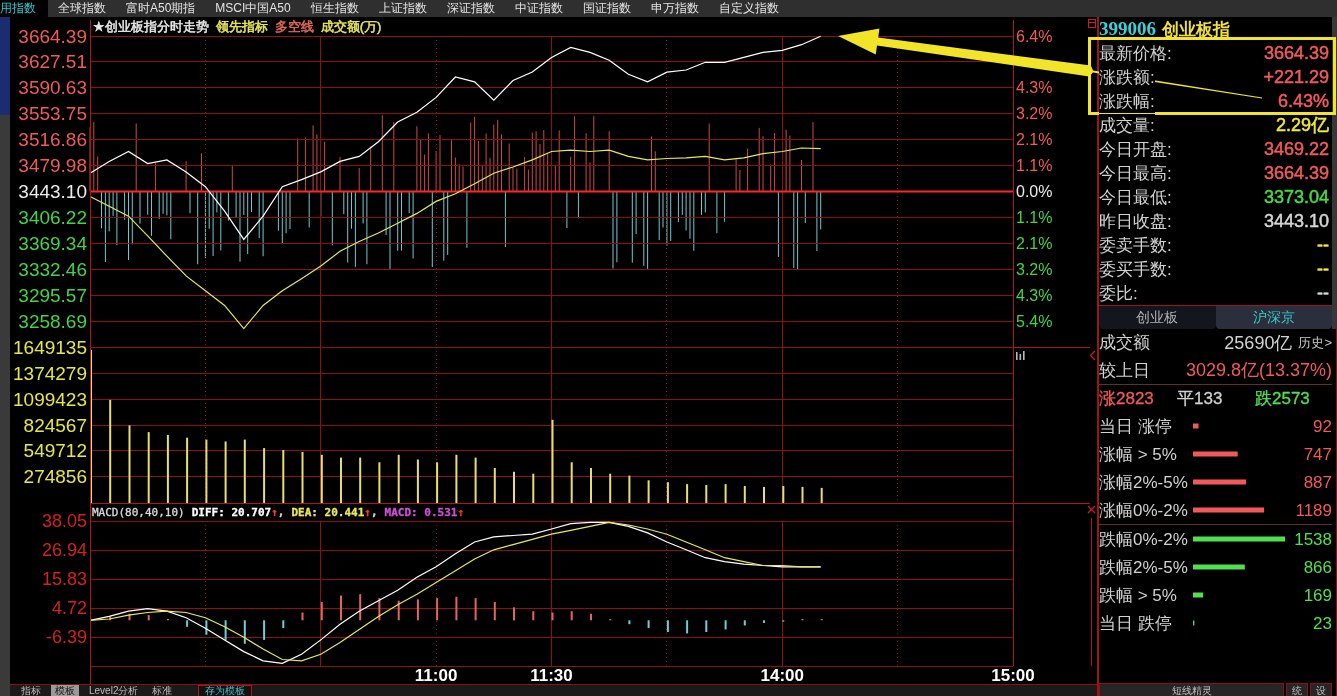 Image resolution: width=1337 pixels, height=696 pixels. Describe the element at coordinates (52, 243) in the screenshot. I see `axis-label: 3369.34` at that location.